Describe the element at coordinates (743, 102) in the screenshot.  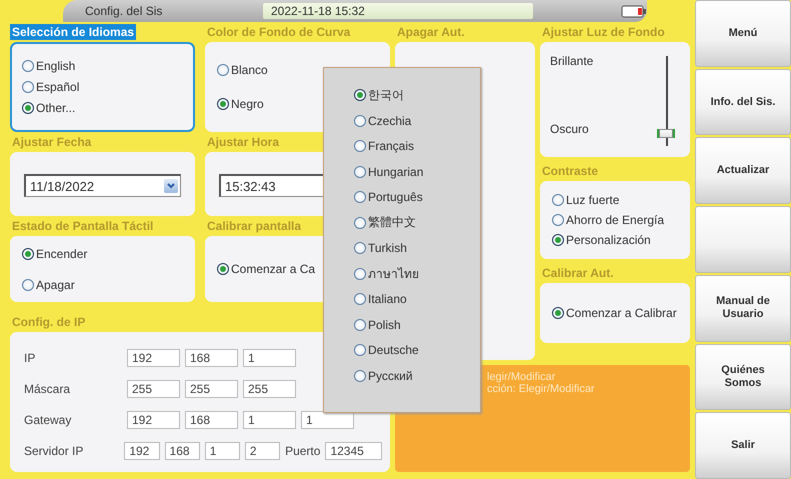
I see `menu-button: Info. del Sis.` at that location.